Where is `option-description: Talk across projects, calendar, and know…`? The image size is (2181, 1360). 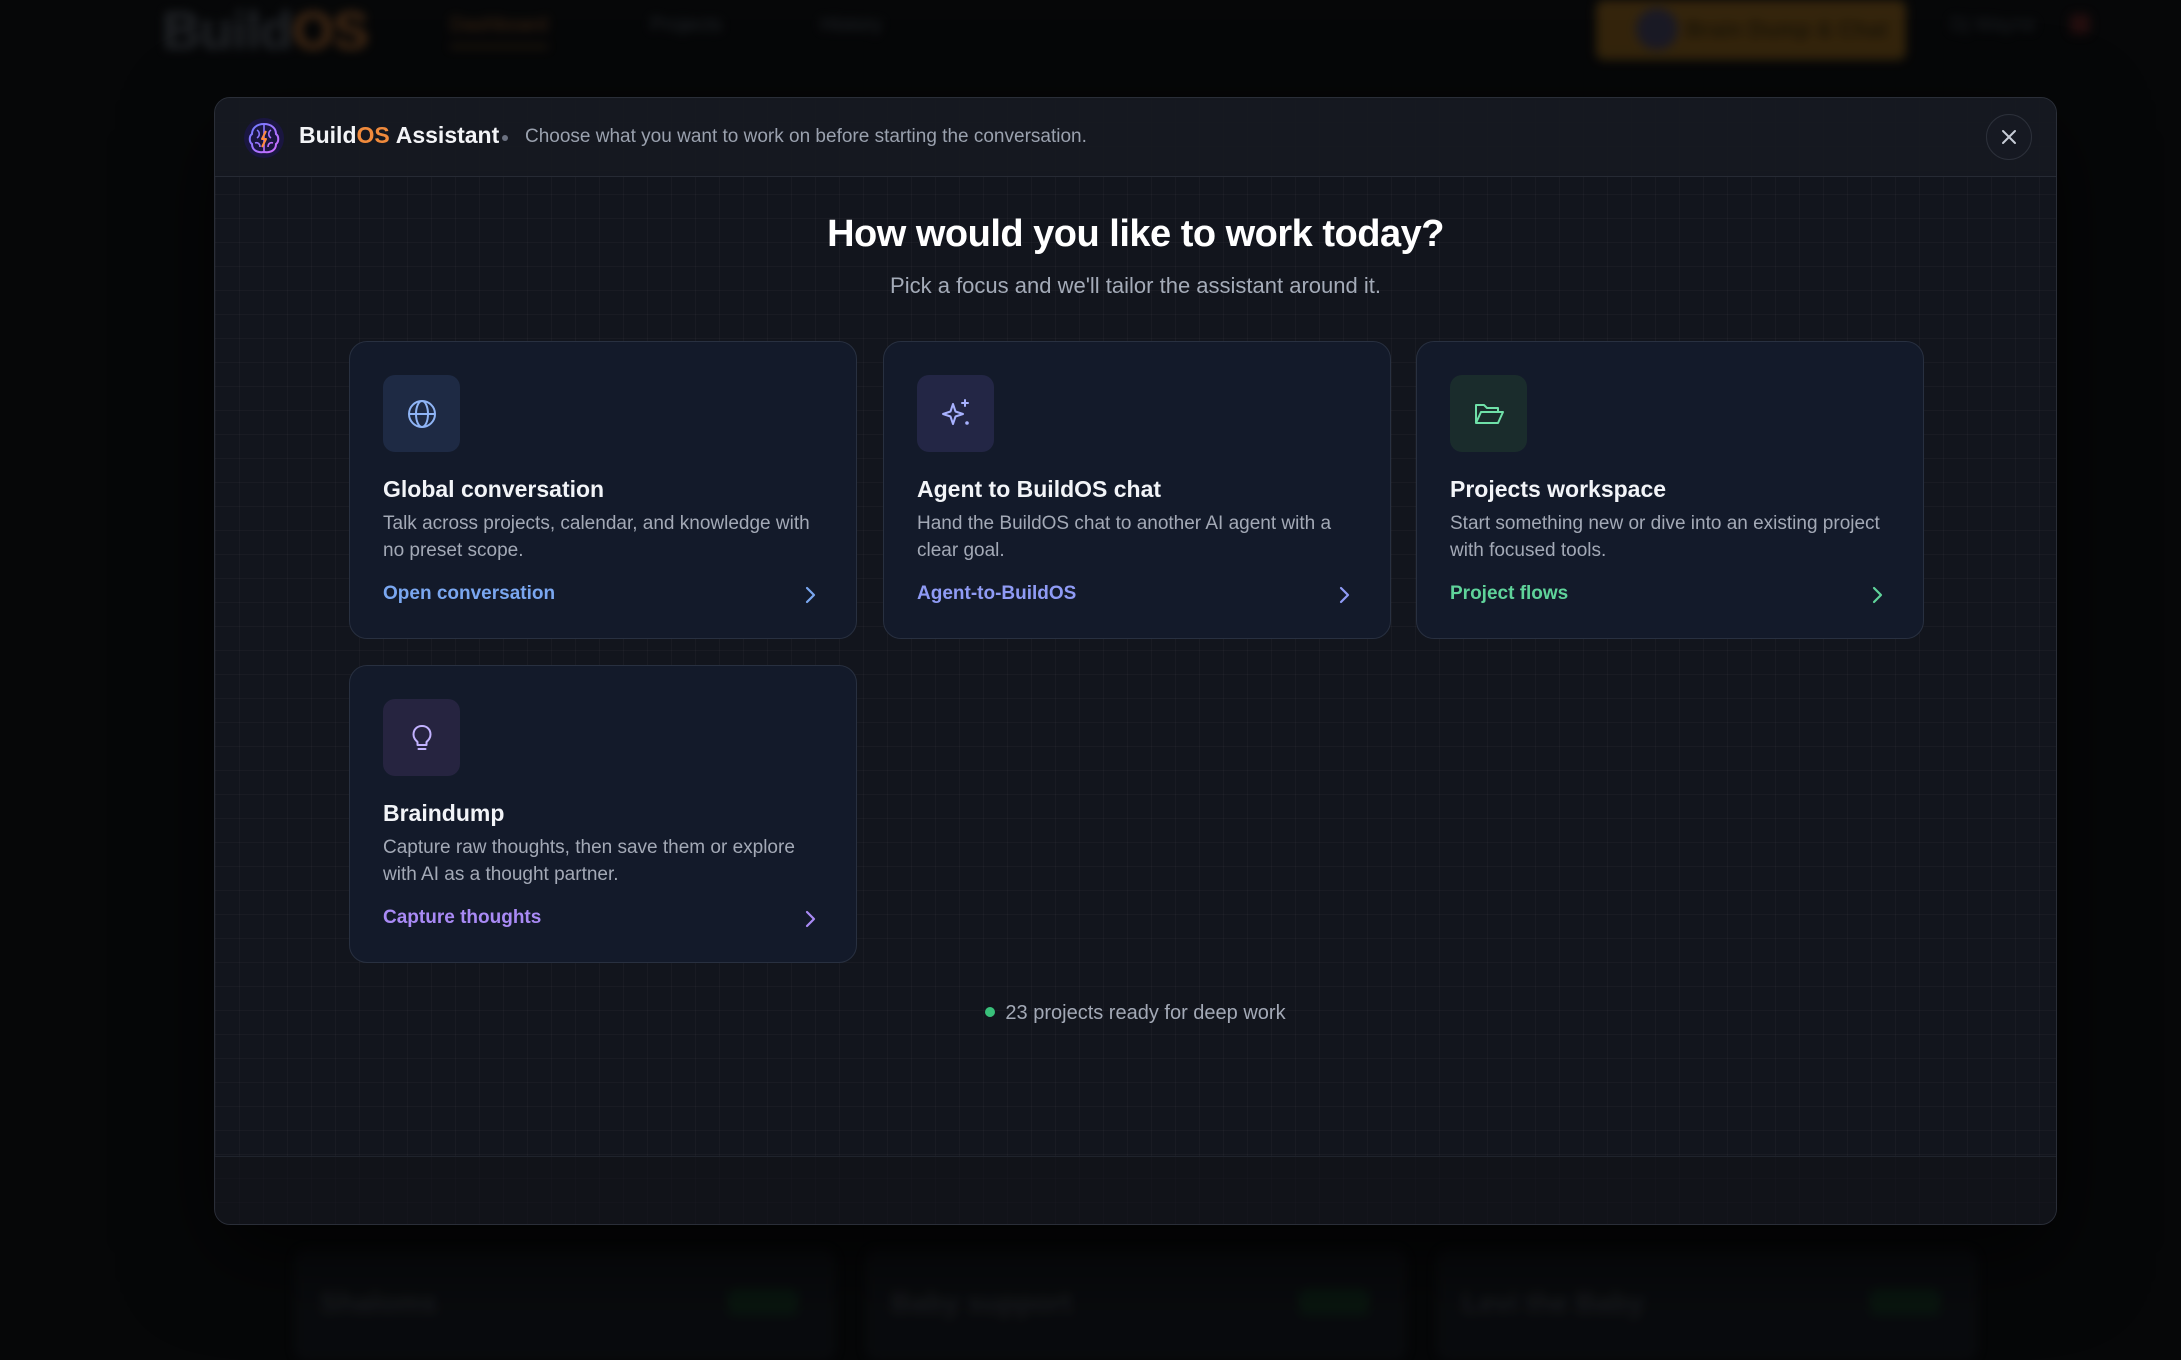 option-description: Talk across projects, calendar, and know… is located at coordinates (608, 537).